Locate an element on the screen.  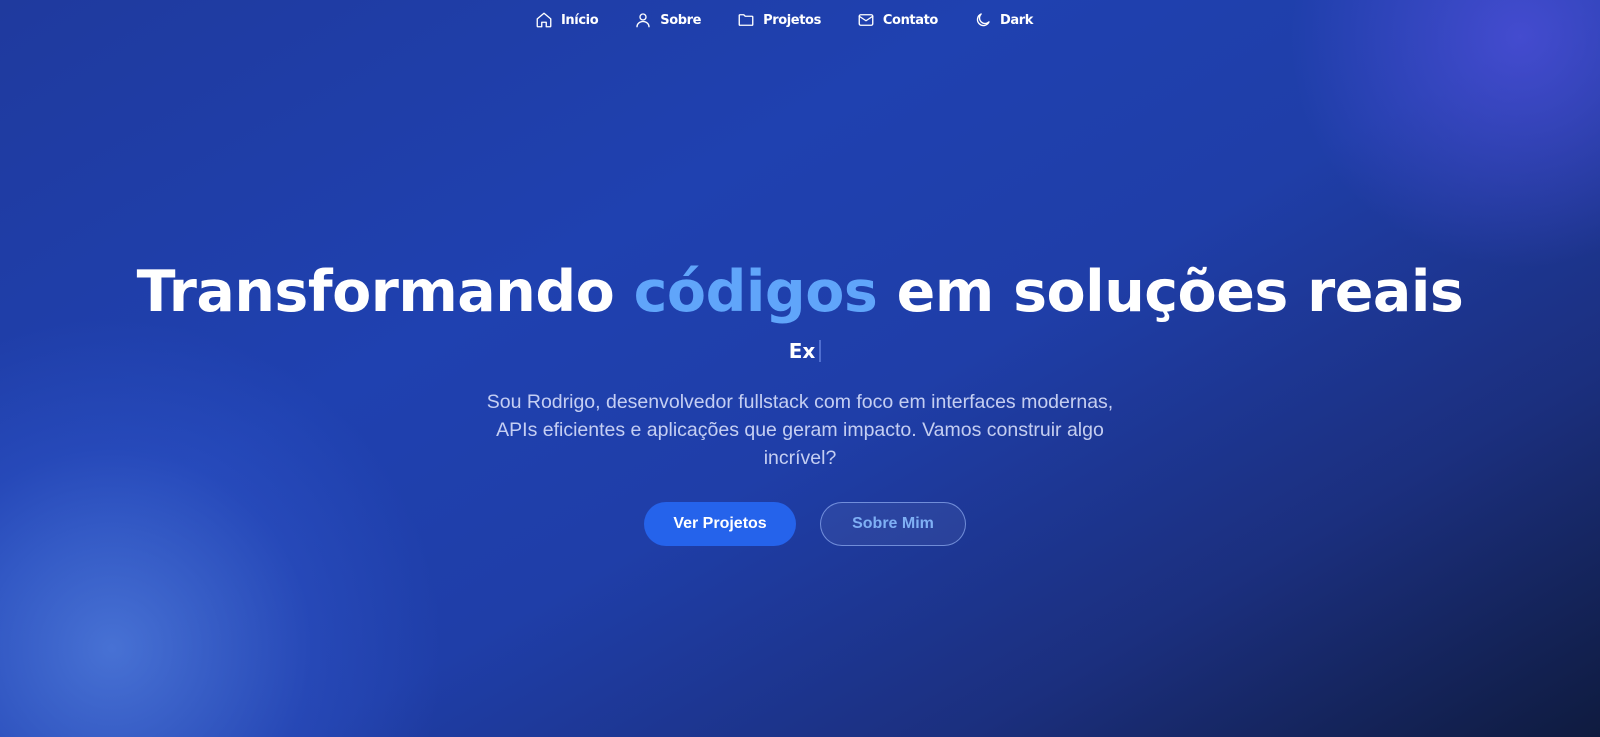
nav-item-label: Contato is located at coordinates (910, 20).